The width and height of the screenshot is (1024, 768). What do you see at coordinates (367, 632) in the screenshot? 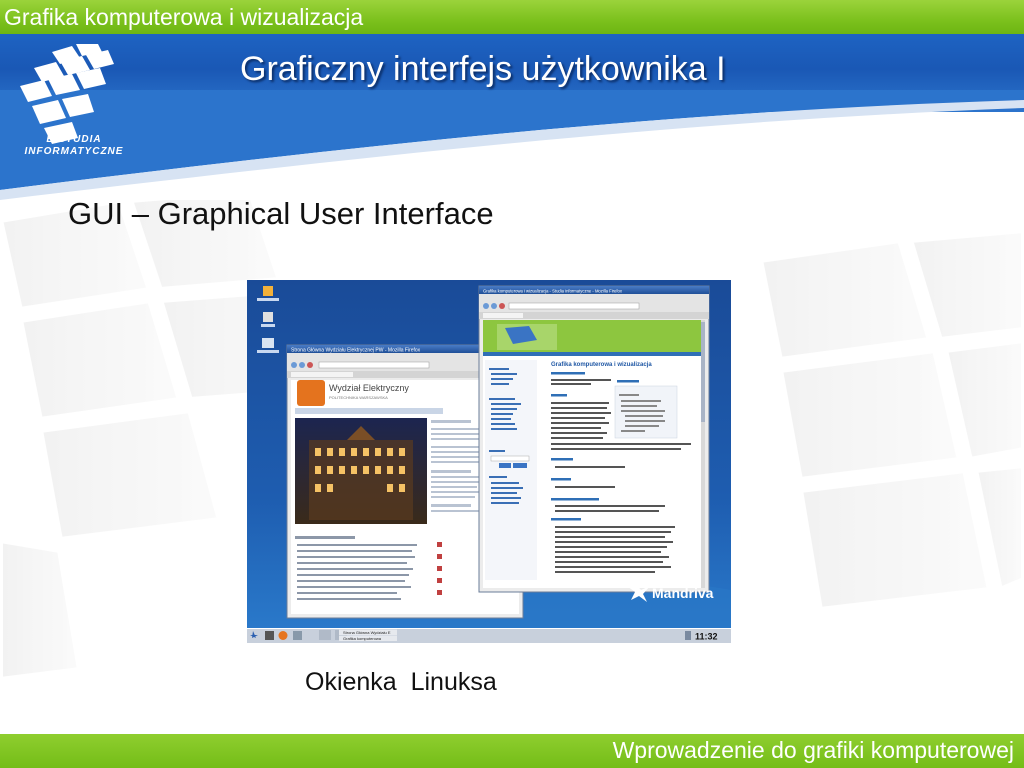
I see `taskbar-item-1-label: Strona Główna Wydziału E` at bounding box center [367, 632].